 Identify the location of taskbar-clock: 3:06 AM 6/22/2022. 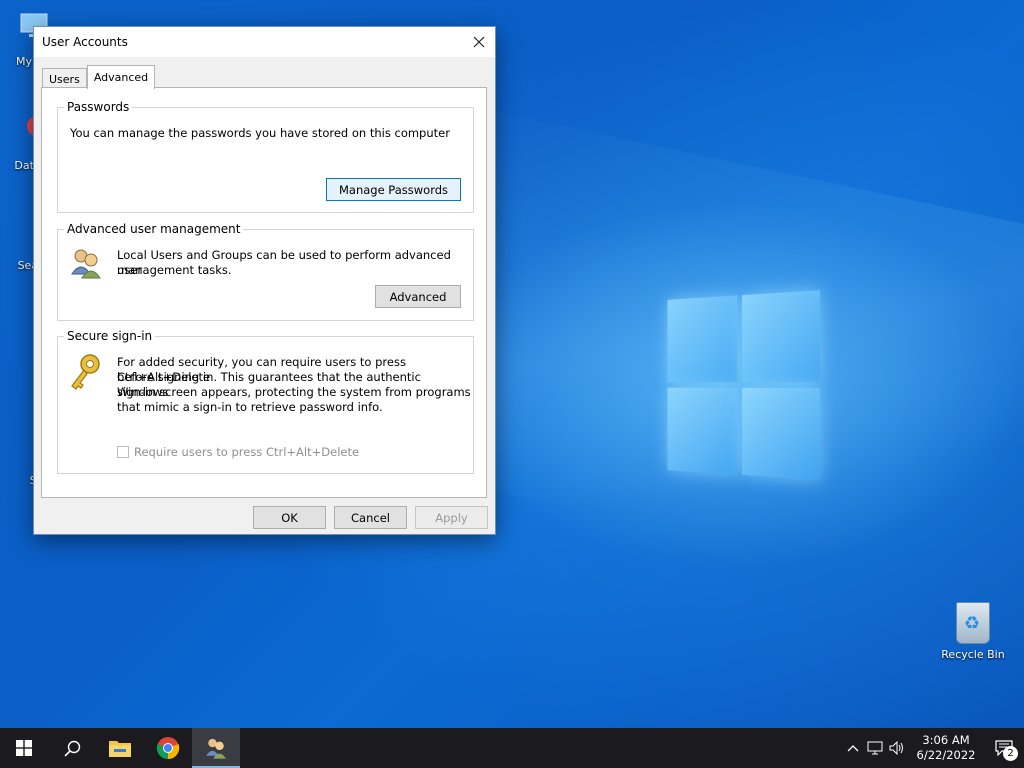
(946, 748).